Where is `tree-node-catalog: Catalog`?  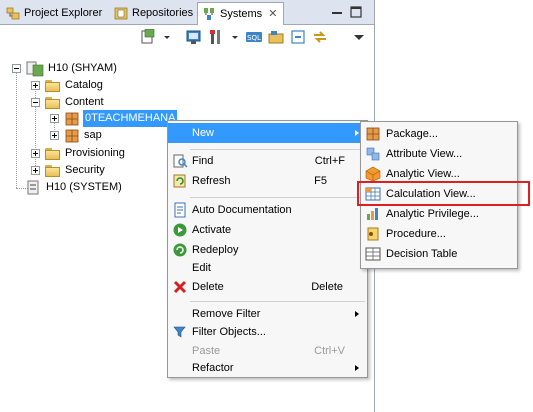 tree-node-catalog: Catalog is located at coordinates (67, 85).